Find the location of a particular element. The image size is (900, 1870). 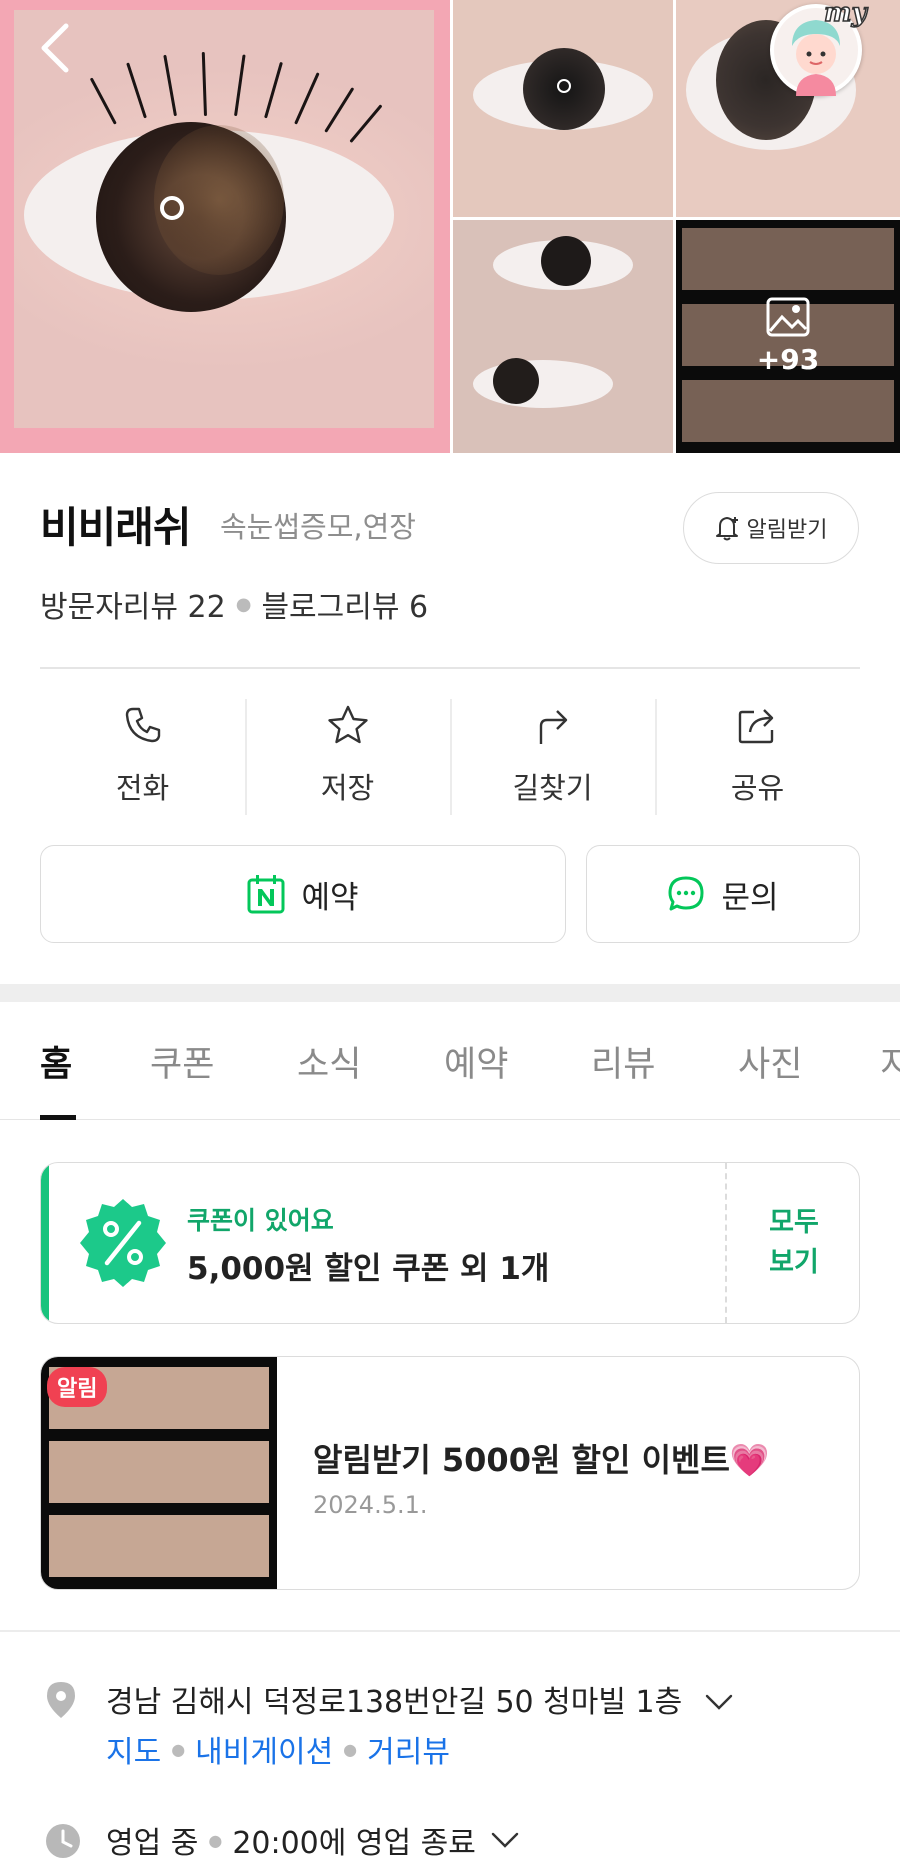

save-label: 저장 is located at coordinates (347, 788).